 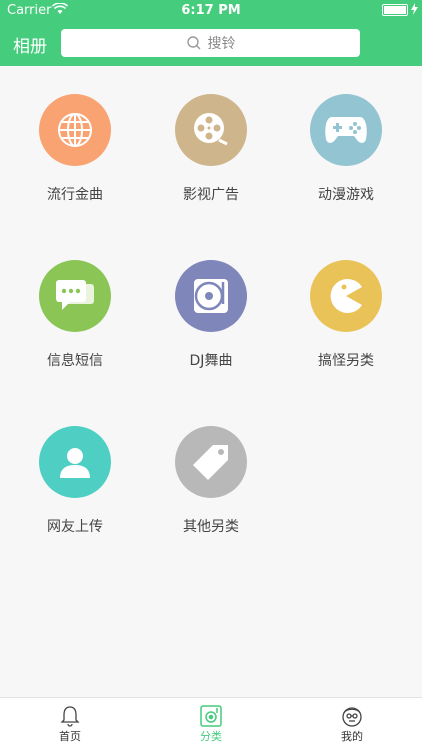 What do you see at coordinates (211, 462) in the screenshot?
I see `tag-icon` at bounding box center [211, 462].